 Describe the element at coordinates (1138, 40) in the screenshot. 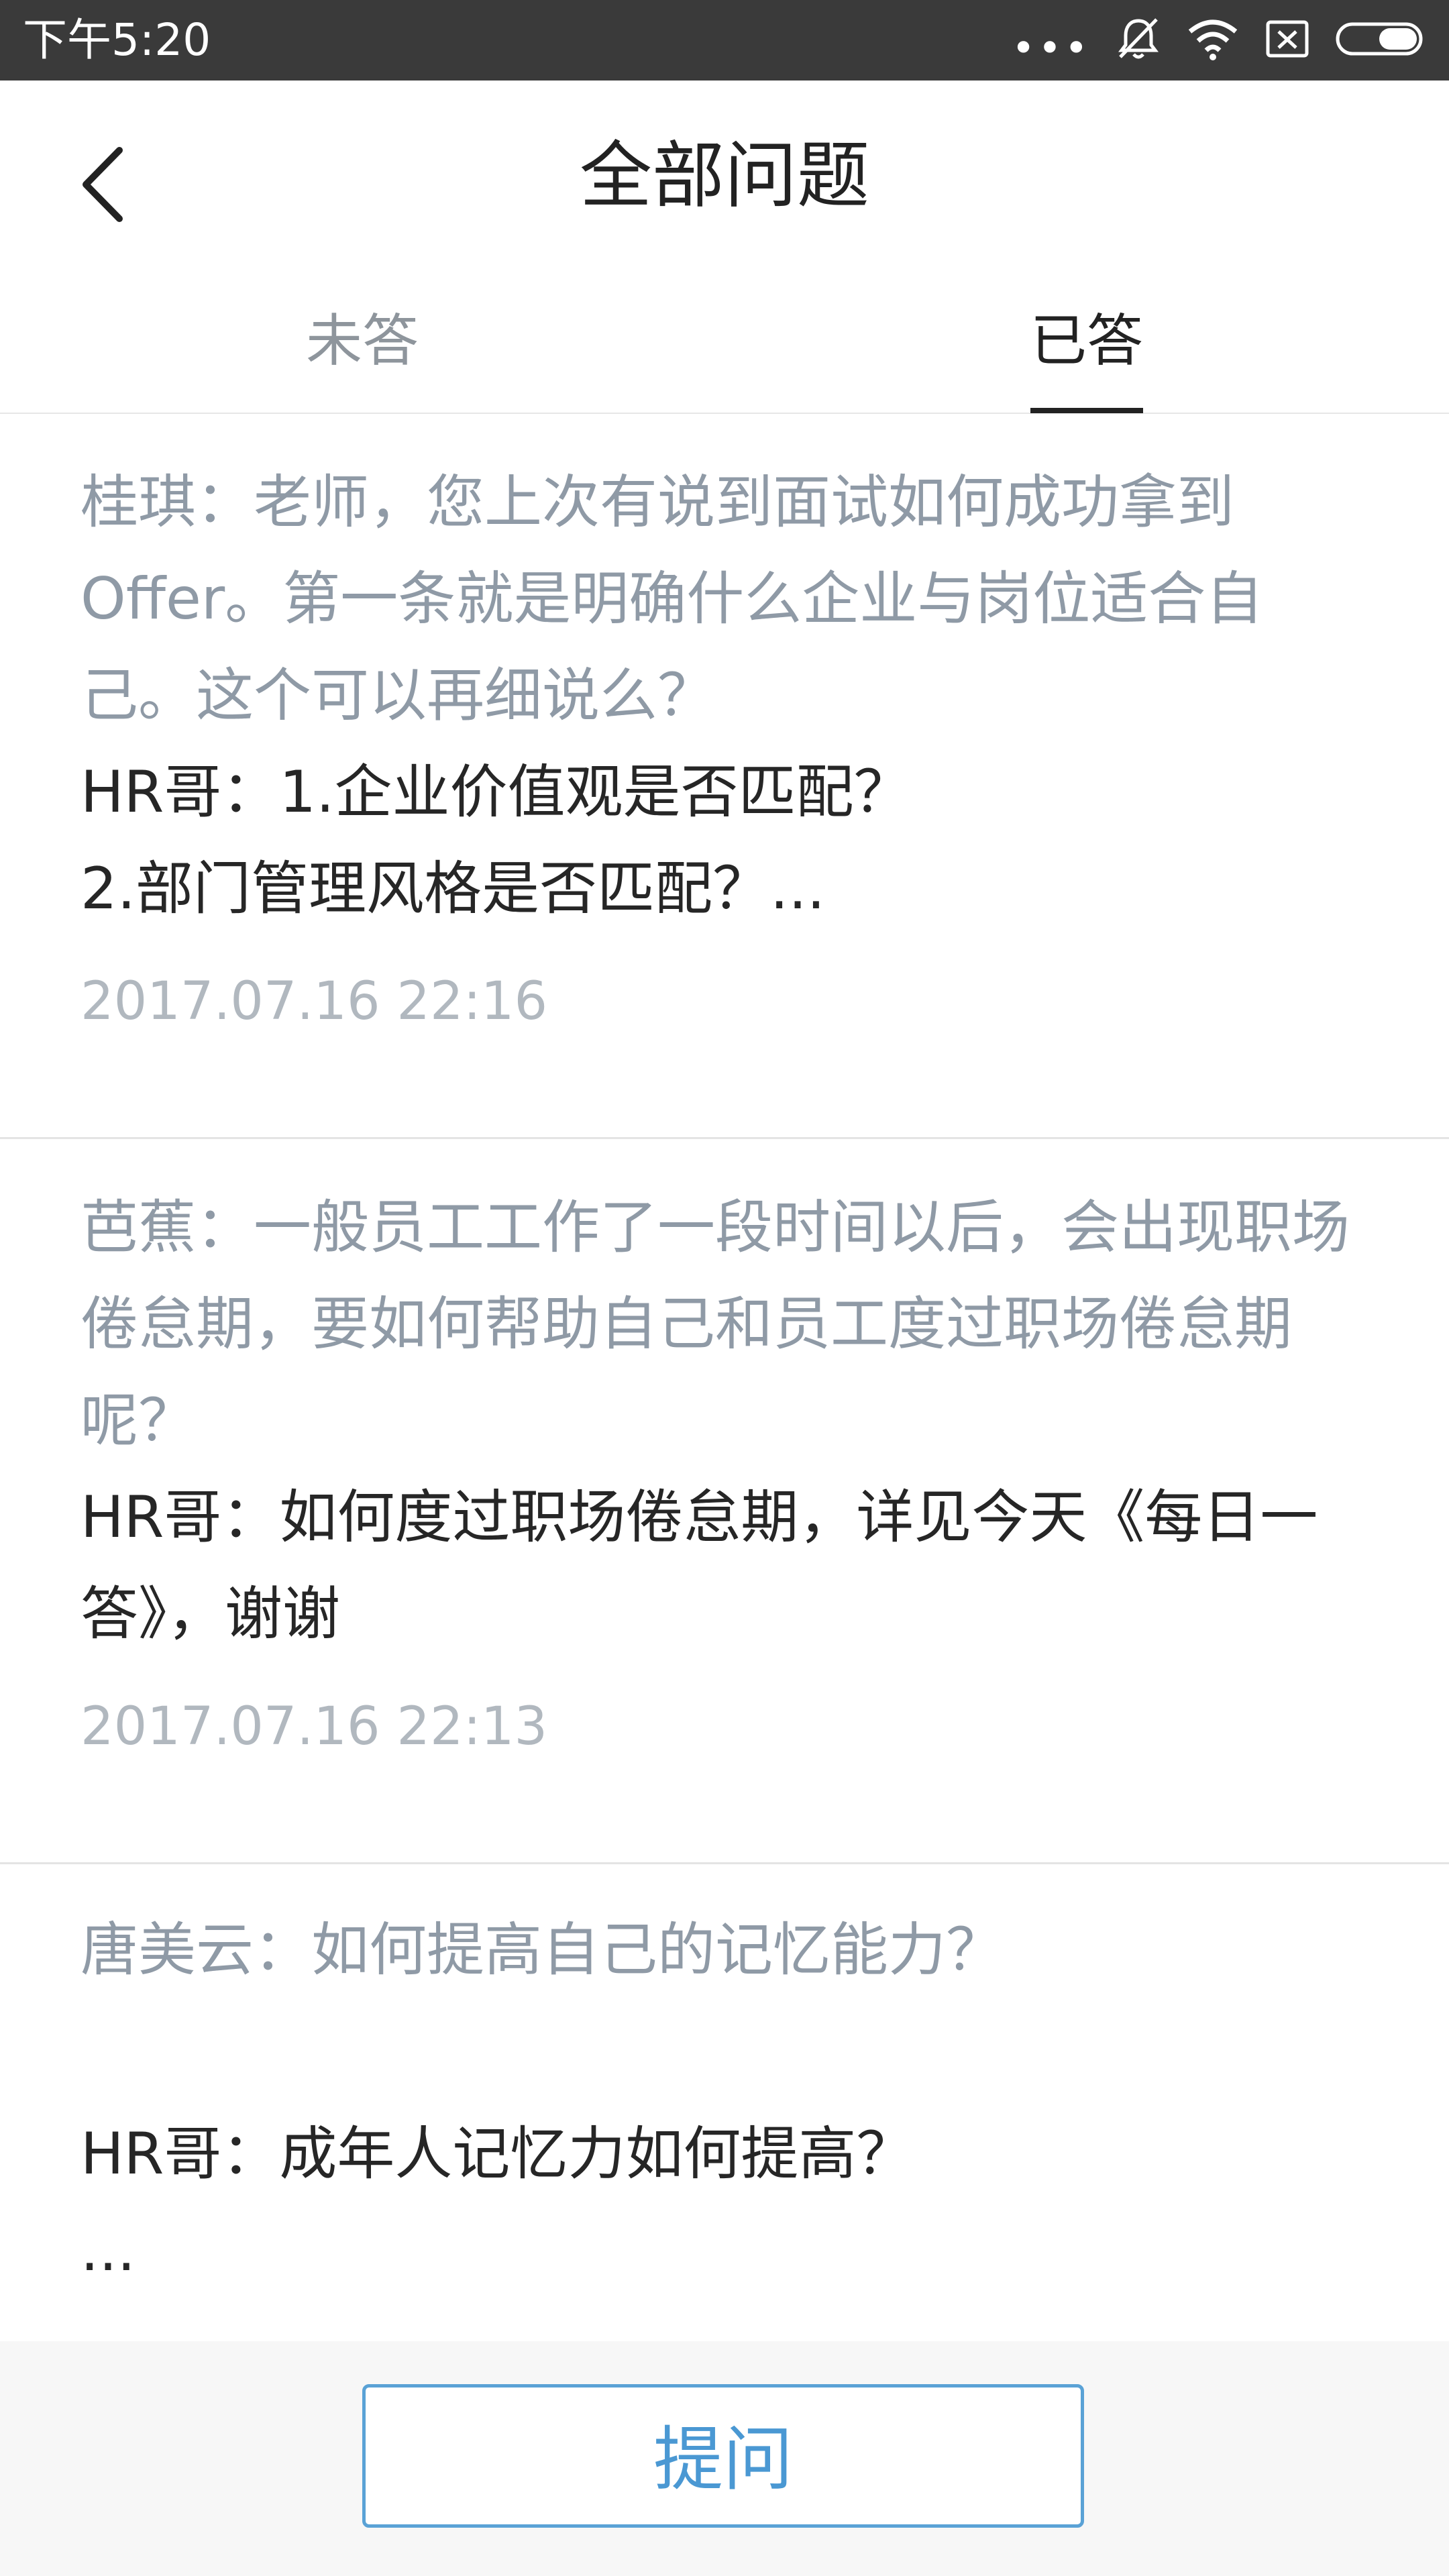

I see `mute-icon` at that location.